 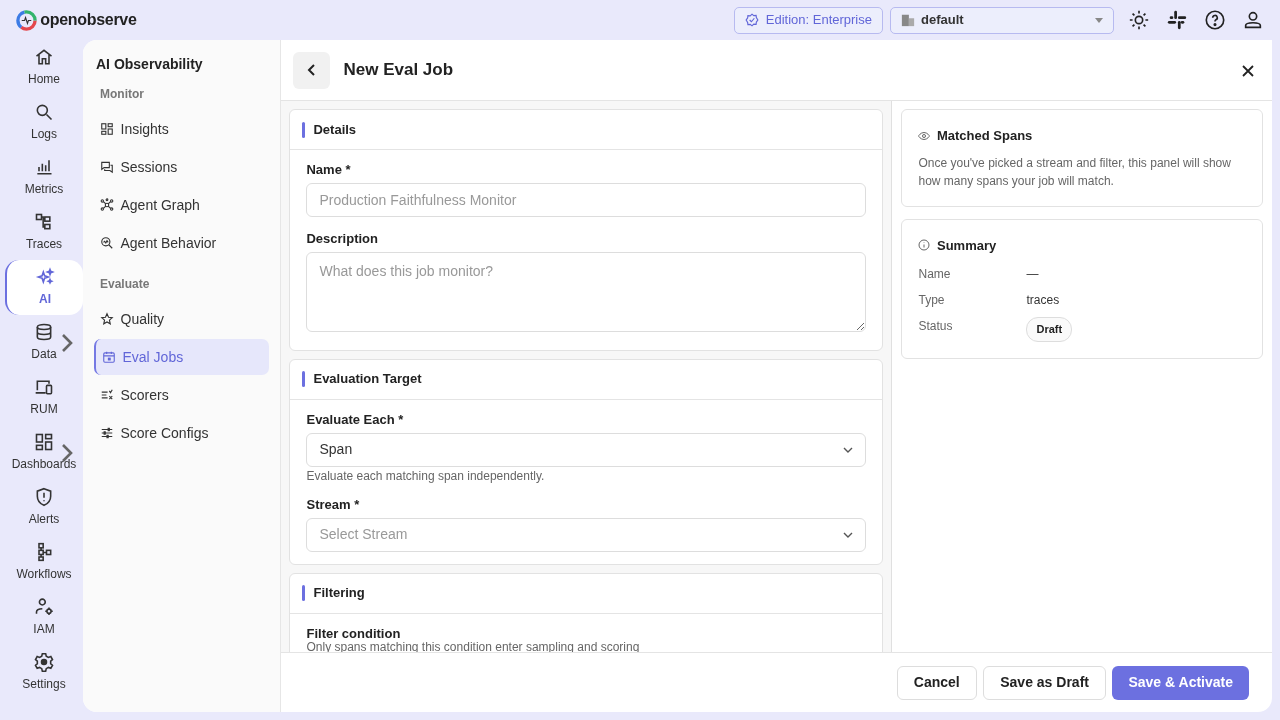 I want to click on verified-badge-icon, so click(x=752, y=20).